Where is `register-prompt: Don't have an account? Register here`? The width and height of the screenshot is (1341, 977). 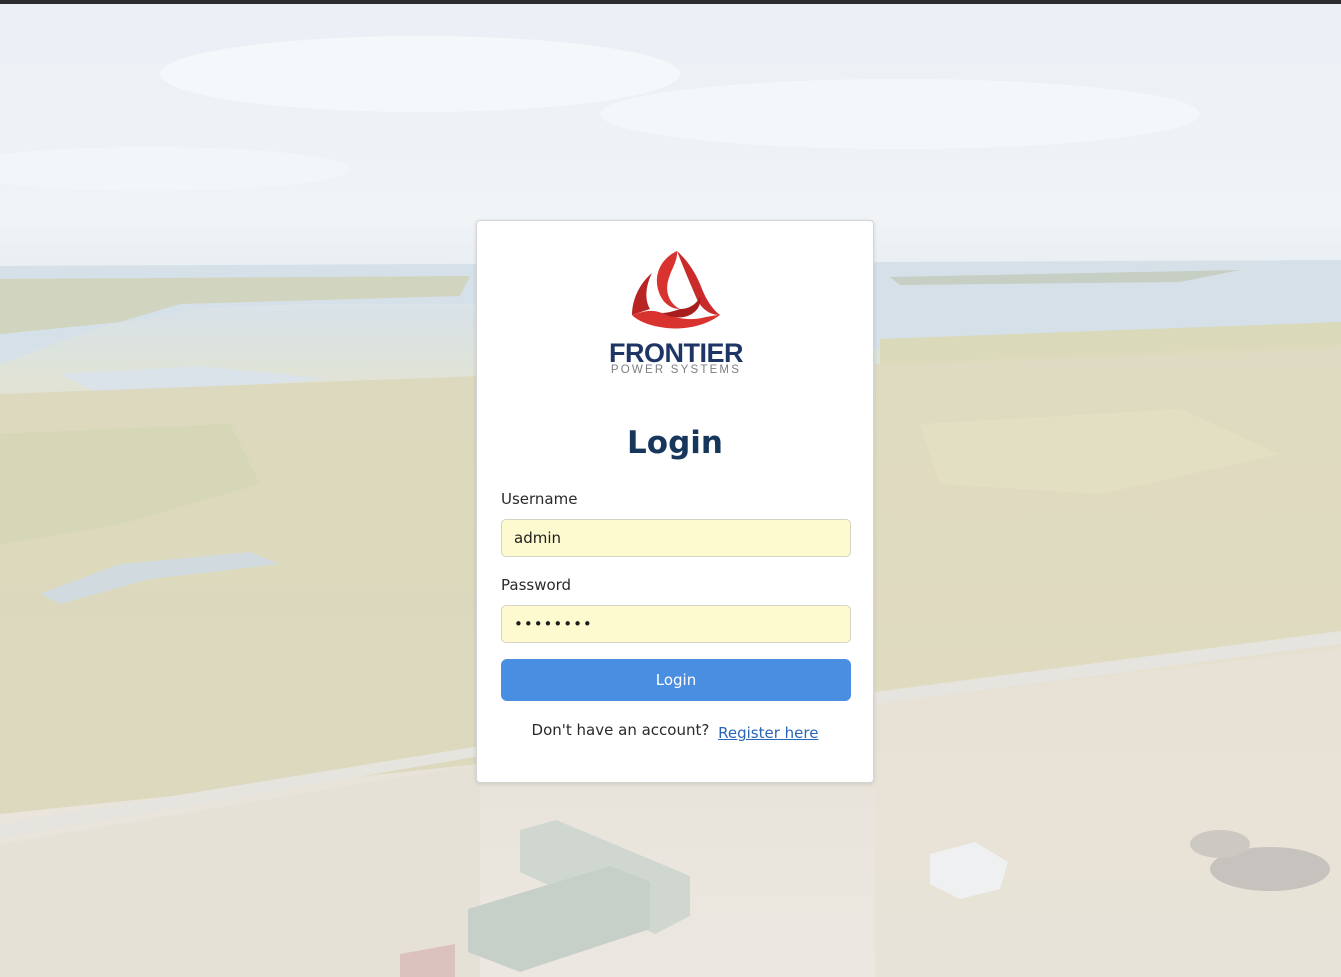 register-prompt: Don't have an account? Register here is located at coordinates (675, 730).